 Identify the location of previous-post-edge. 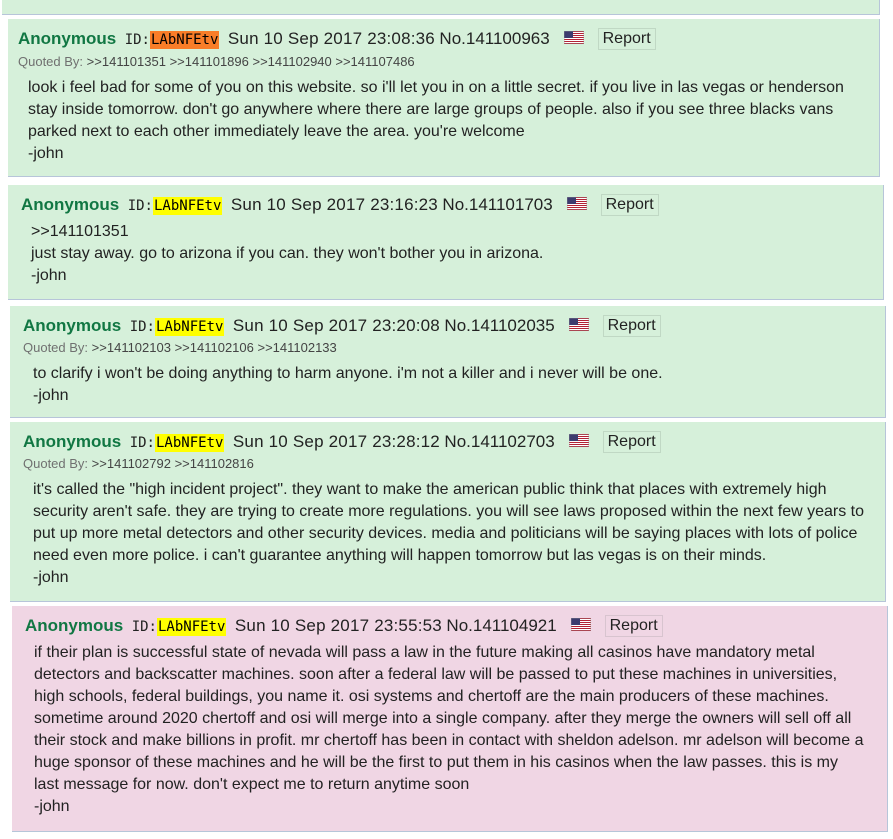
(441, 7).